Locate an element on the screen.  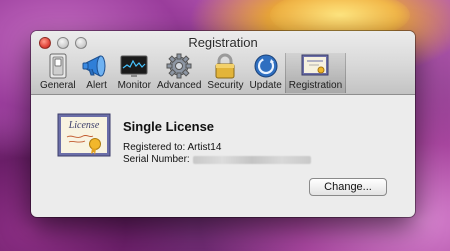
license-certificate-icon: License is located at coordinates (84, 135).